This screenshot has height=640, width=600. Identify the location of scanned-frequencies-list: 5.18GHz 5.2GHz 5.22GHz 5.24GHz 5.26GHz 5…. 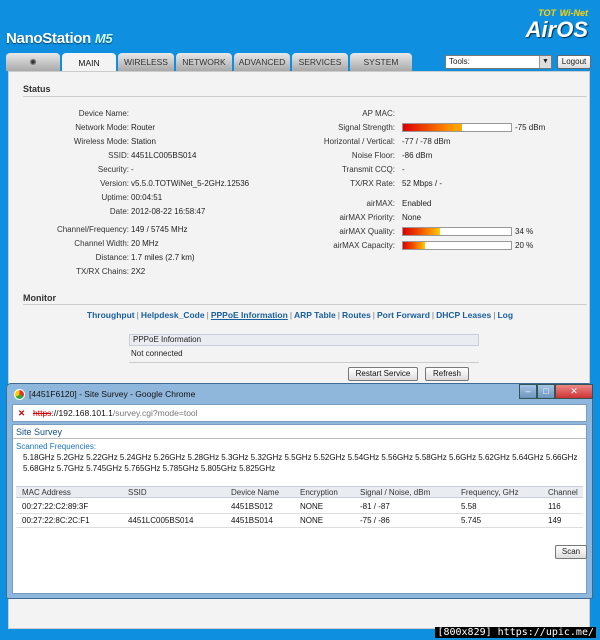
(300, 463).